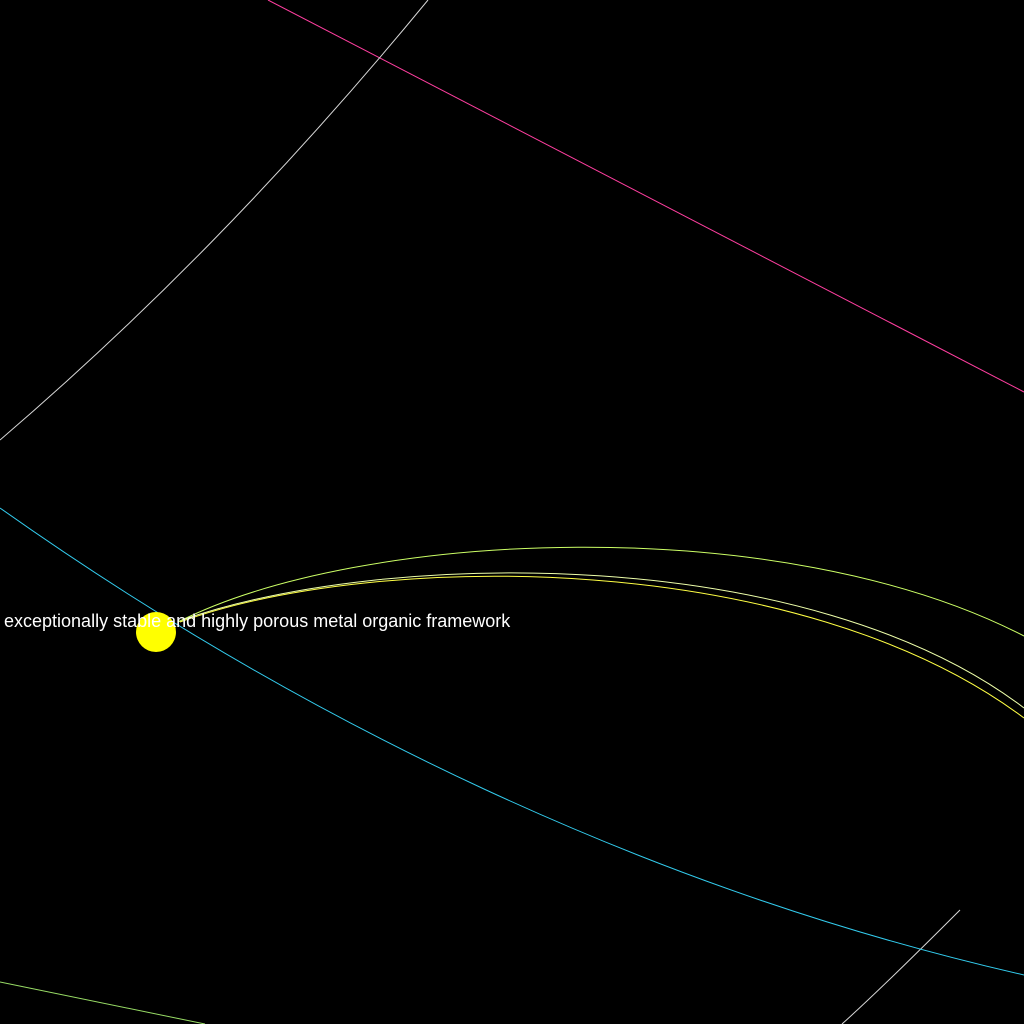  Describe the element at coordinates (103, 1002) in the screenshot. I see `edge-green-bottom` at that location.